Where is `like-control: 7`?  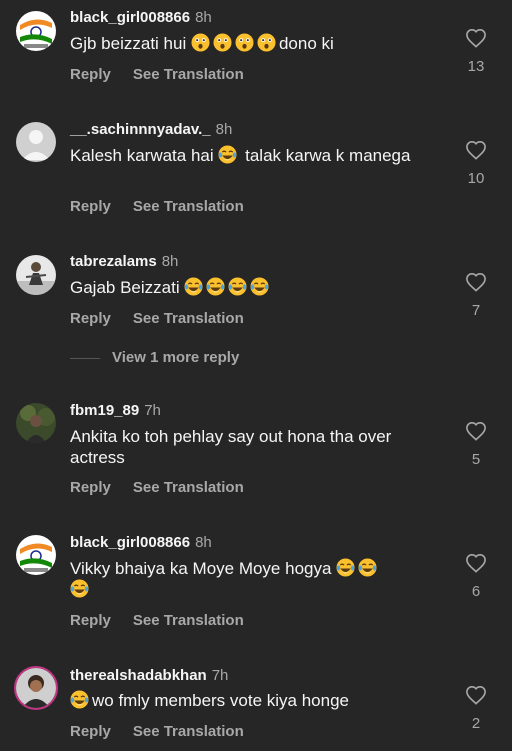 like-control: 7 is located at coordinates (476, 295).